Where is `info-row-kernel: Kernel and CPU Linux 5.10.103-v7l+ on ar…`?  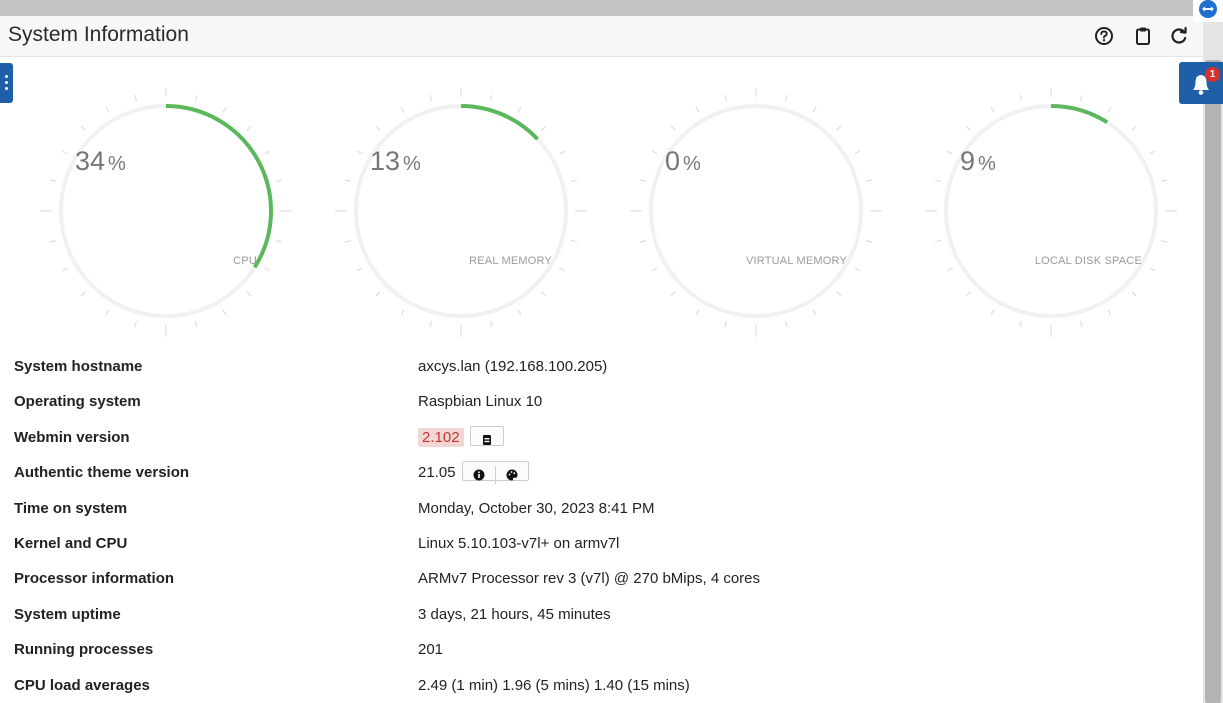
info-row-kernel: Kernel and CPU Linux 5.10.103-v7l+ on ar… is located at coordinates (604, 543).